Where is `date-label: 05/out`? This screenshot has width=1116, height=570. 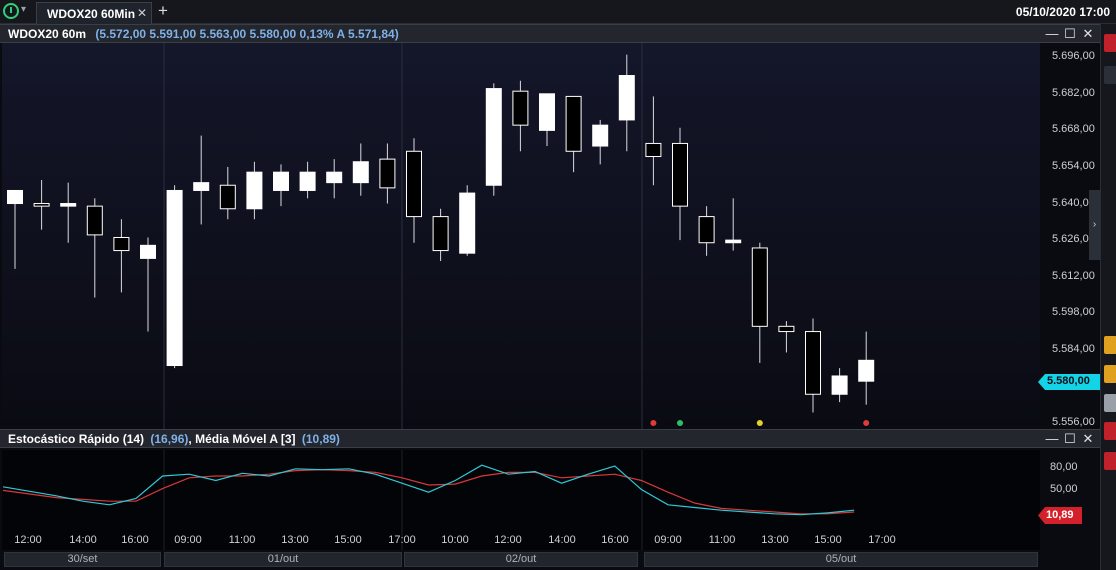
date-label: 05/out is located at coordinates (841, 559).